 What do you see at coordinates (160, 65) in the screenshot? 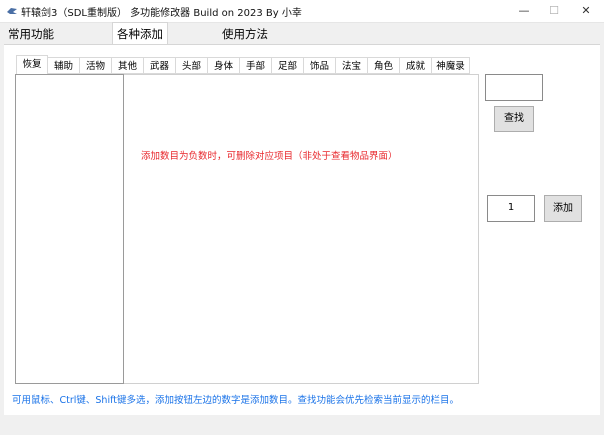
I see `sub-tab-weapon: 武器` at bounding box center [160, 65].